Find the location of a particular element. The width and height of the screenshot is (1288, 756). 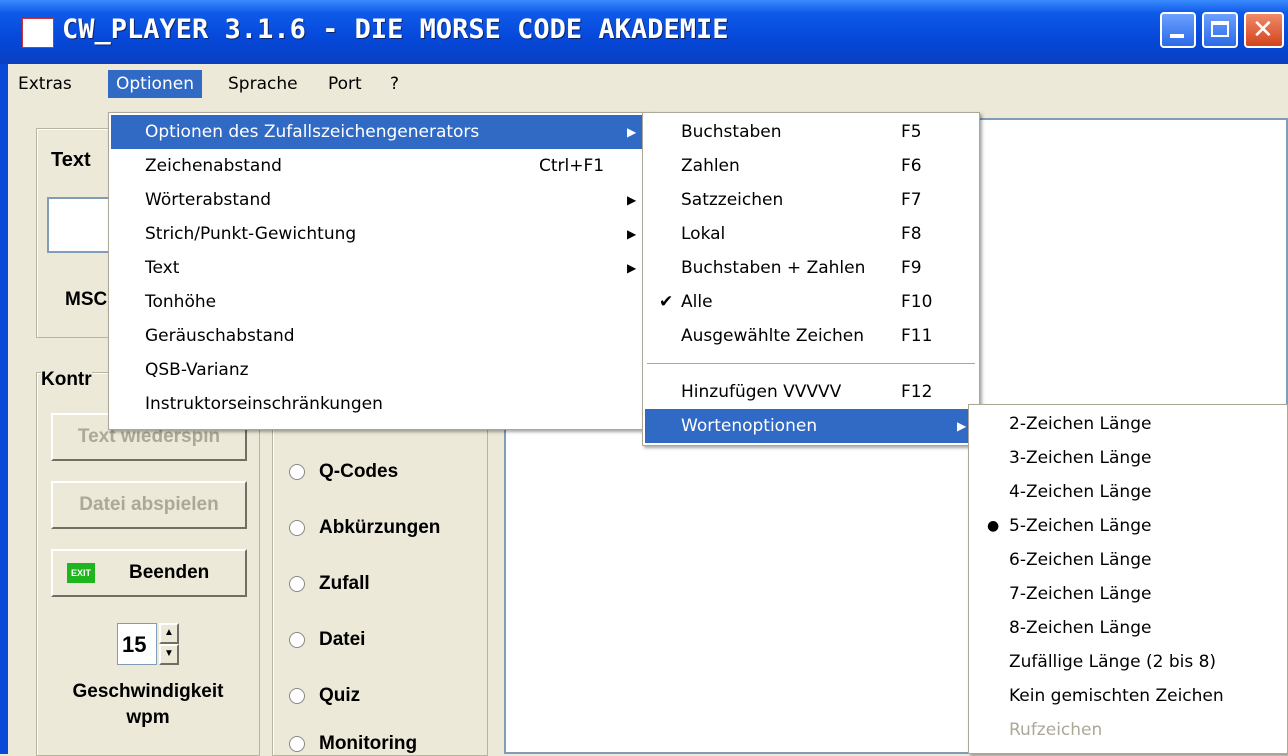

menu-item-rufzeichen: Rufzeichen is located at coordinates (1128, 730).